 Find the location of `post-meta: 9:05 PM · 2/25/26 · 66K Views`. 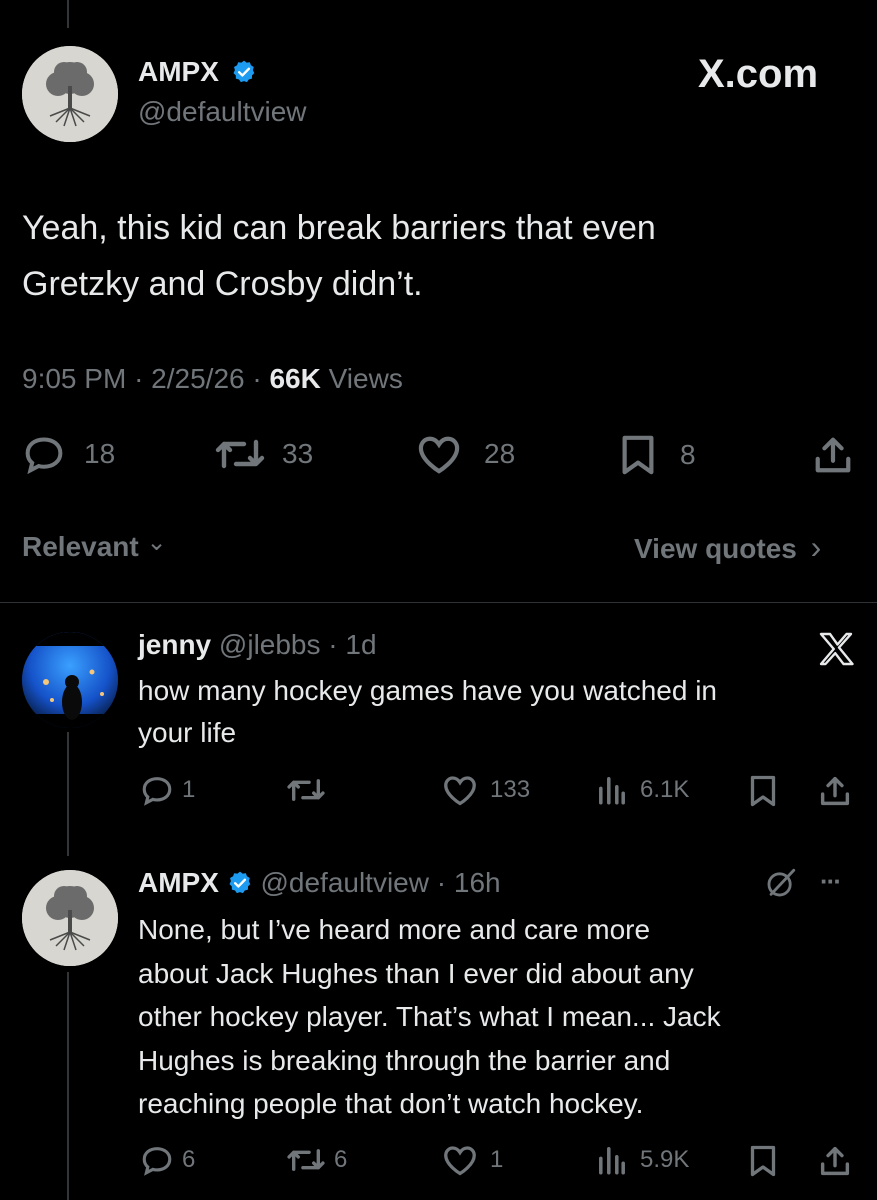

post-meta: 9:05 PM · 2/25/26 · 66K Views is located at coordinates (212, 379).